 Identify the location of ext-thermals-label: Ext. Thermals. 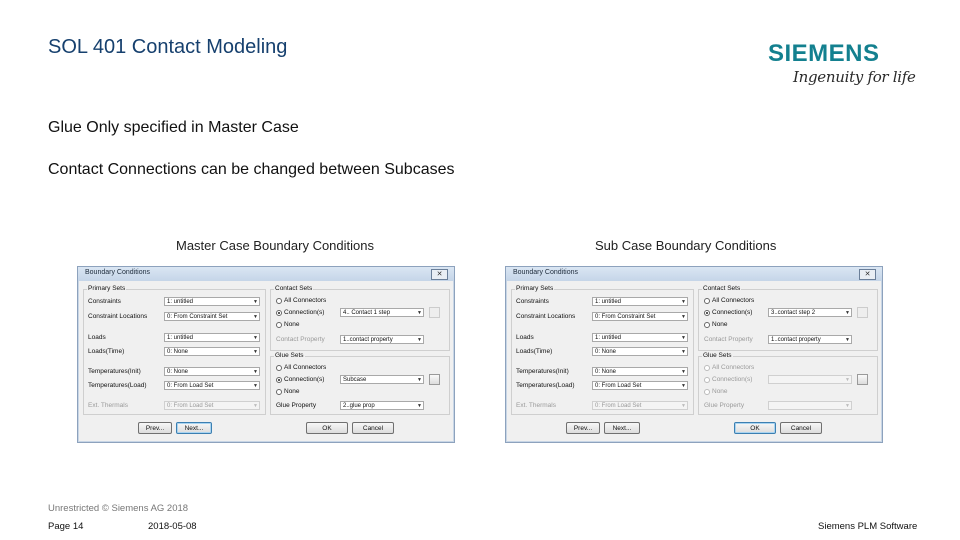
(108, 405).